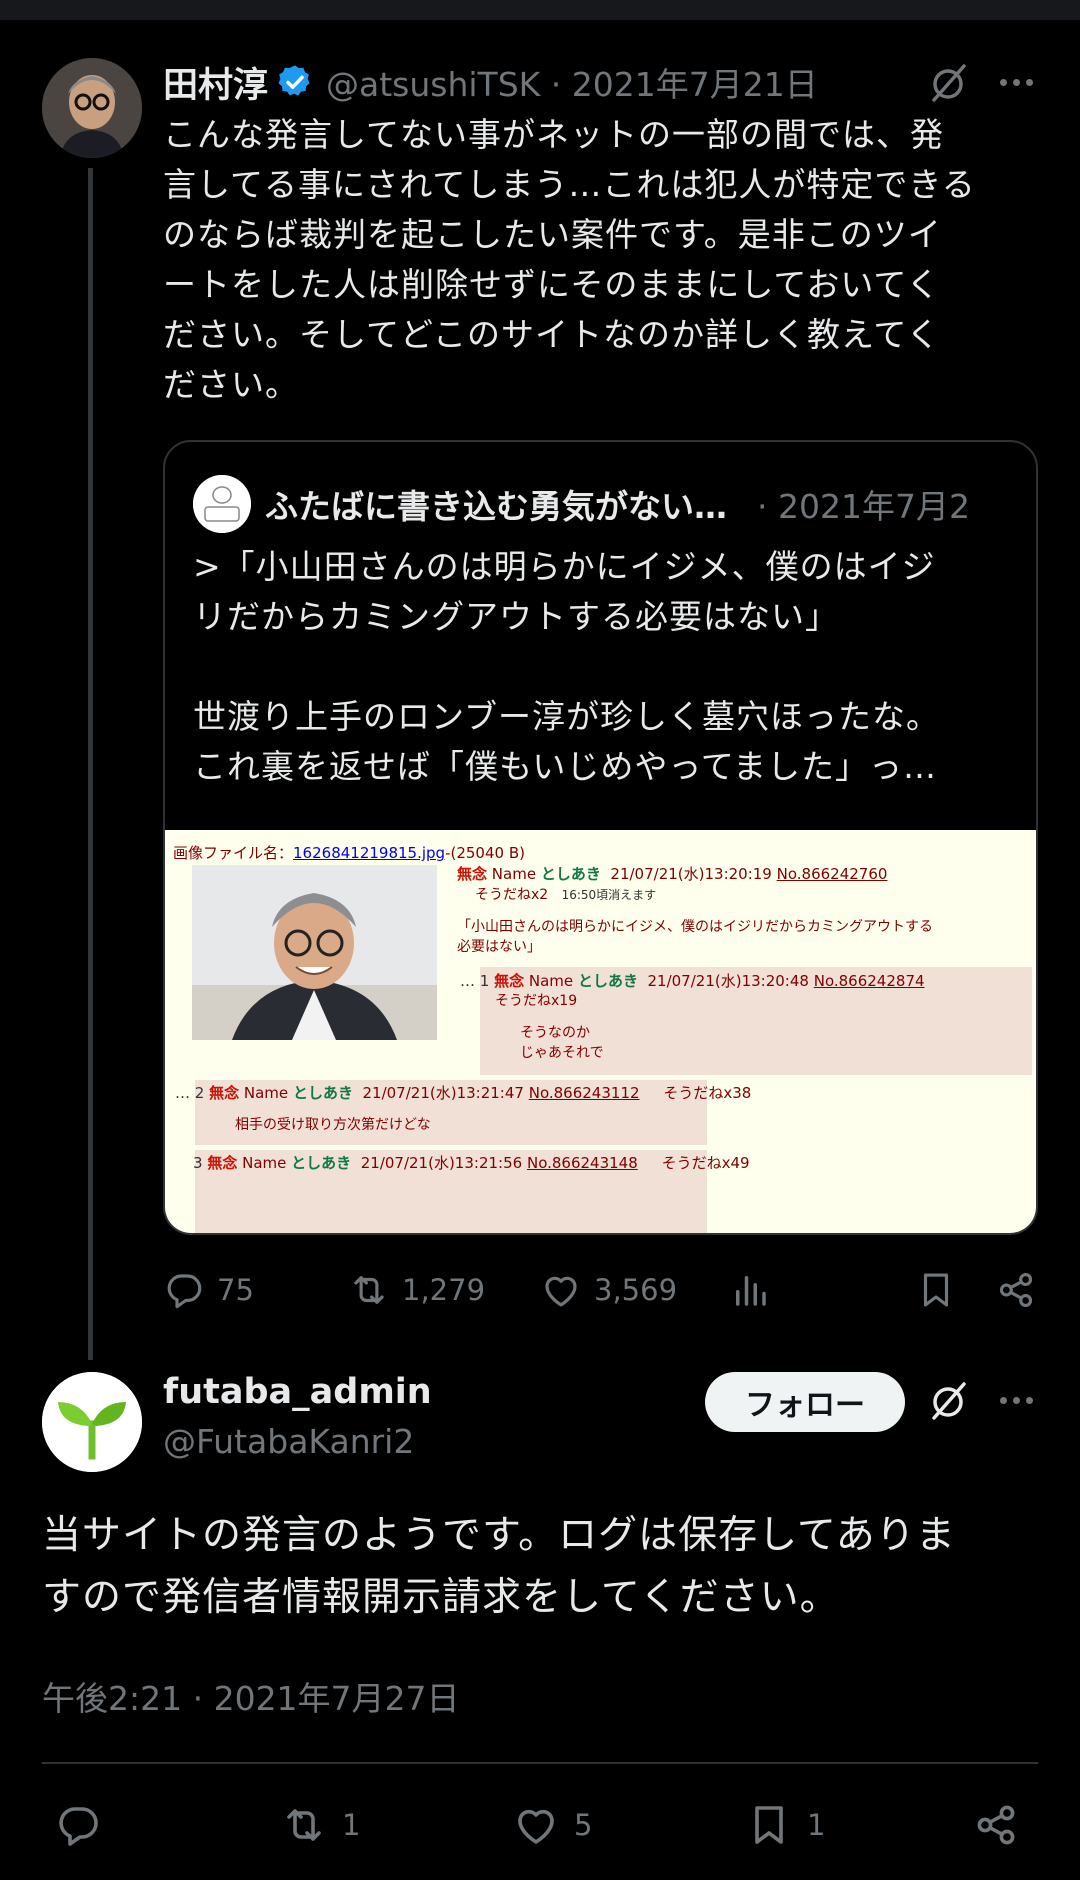 Image resolution: width=1080 pixels, height=1880 pixels. What do you see at coordinates (514, 874) in the screenshot?
I see `op-name-label: Name` at bounding box center [514, 874].